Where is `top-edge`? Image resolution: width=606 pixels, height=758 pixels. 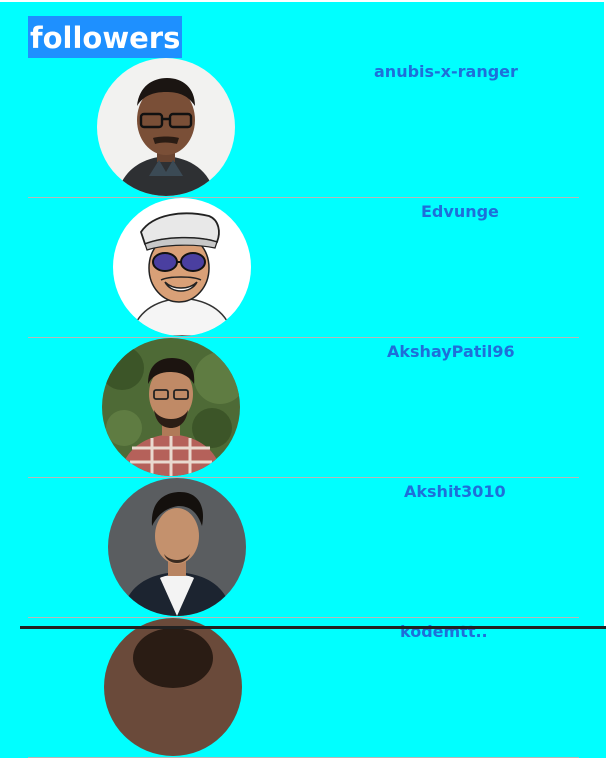
top-edge is located at coordinates (303, 1).